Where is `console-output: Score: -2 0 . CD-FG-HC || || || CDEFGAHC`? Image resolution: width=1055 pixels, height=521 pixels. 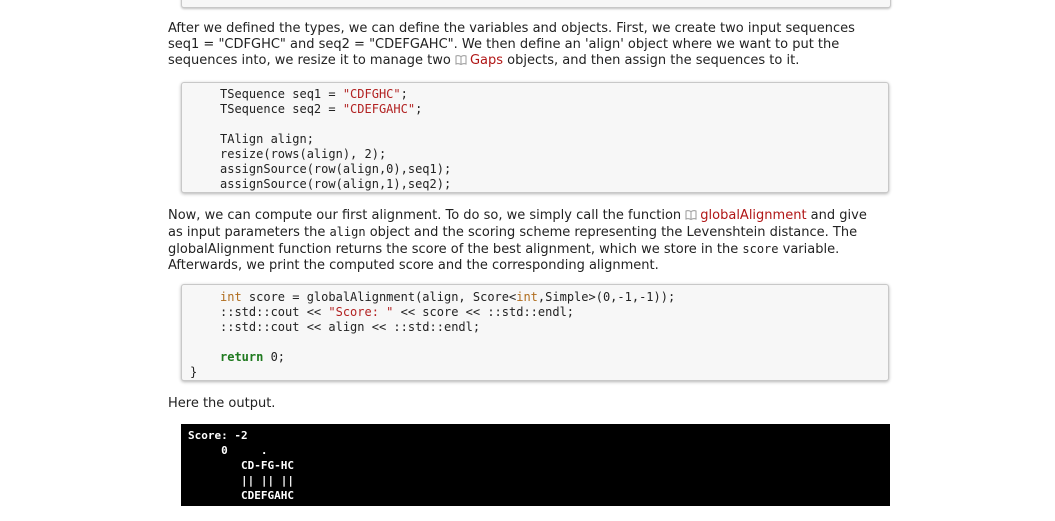
console-output: Score: -2 0 . CD-FG-HC || || || CDEFGAHC is located at coordinates (535, 465).